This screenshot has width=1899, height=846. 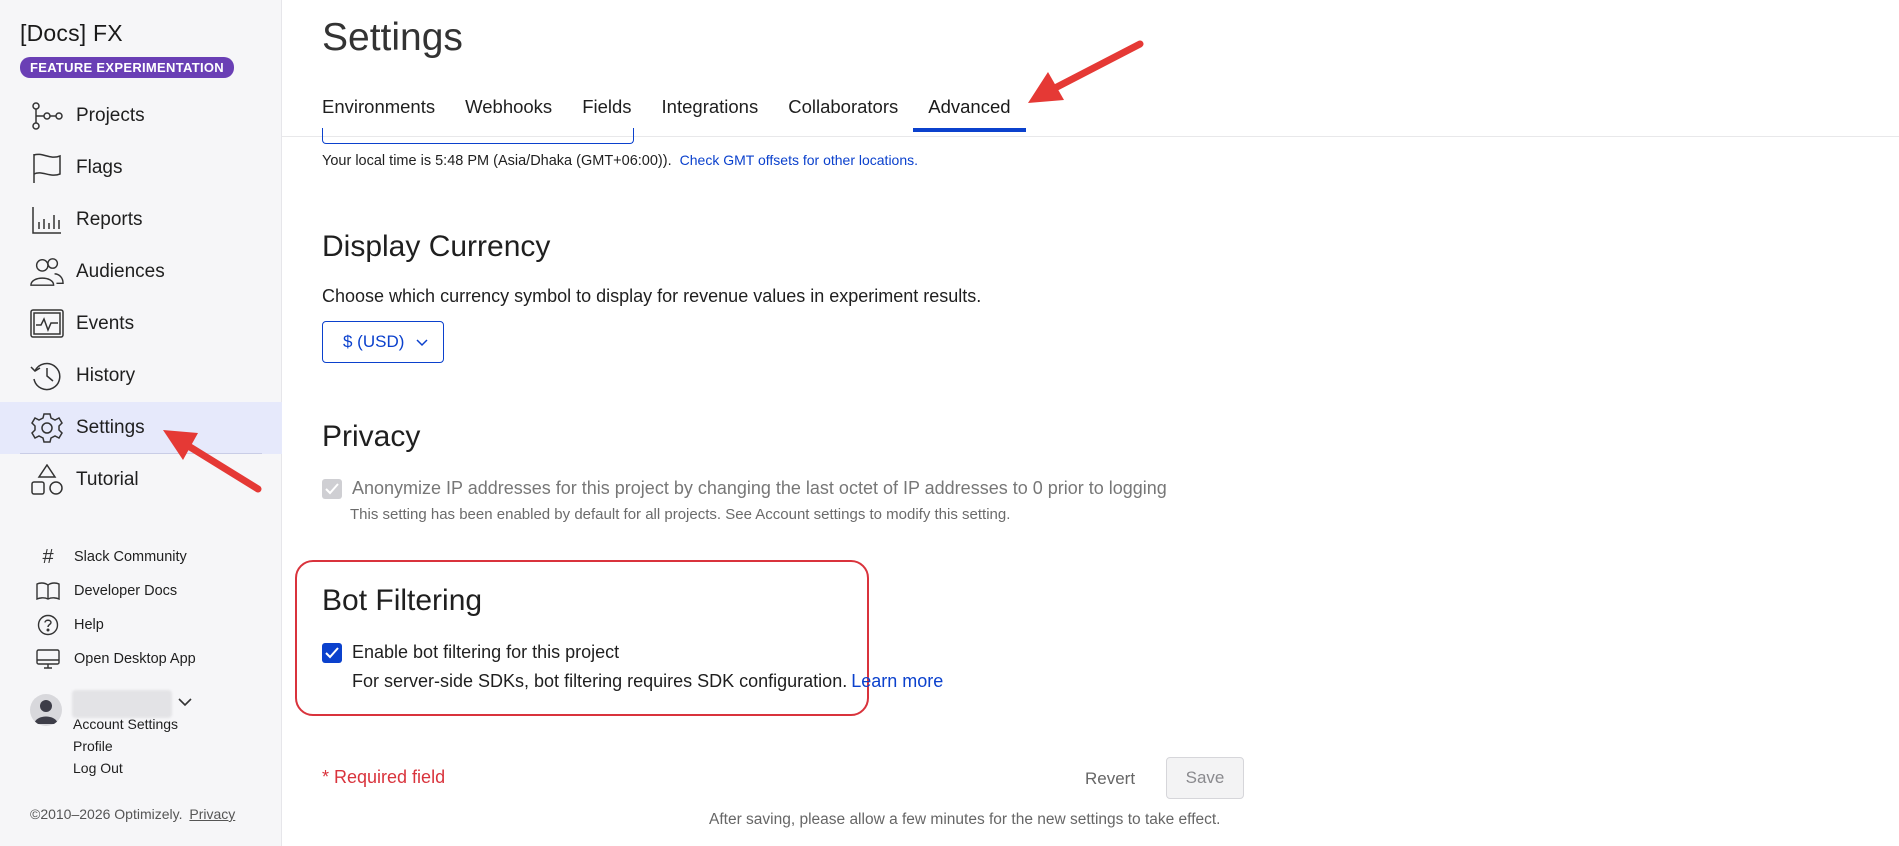 I want to click on open-desktop-app-link: Open Desktop App, so click(x=141, y=659).